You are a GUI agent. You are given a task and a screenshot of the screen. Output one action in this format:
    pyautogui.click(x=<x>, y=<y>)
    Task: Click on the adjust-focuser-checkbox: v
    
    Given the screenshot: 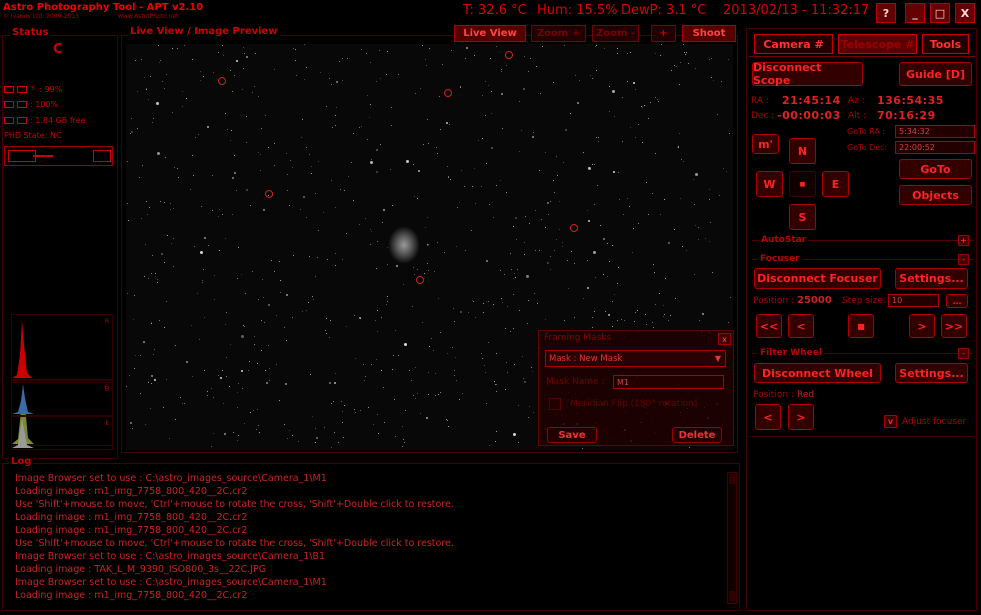 What is the action you would take?
    pyautogui.click(x=890, y=421)
    